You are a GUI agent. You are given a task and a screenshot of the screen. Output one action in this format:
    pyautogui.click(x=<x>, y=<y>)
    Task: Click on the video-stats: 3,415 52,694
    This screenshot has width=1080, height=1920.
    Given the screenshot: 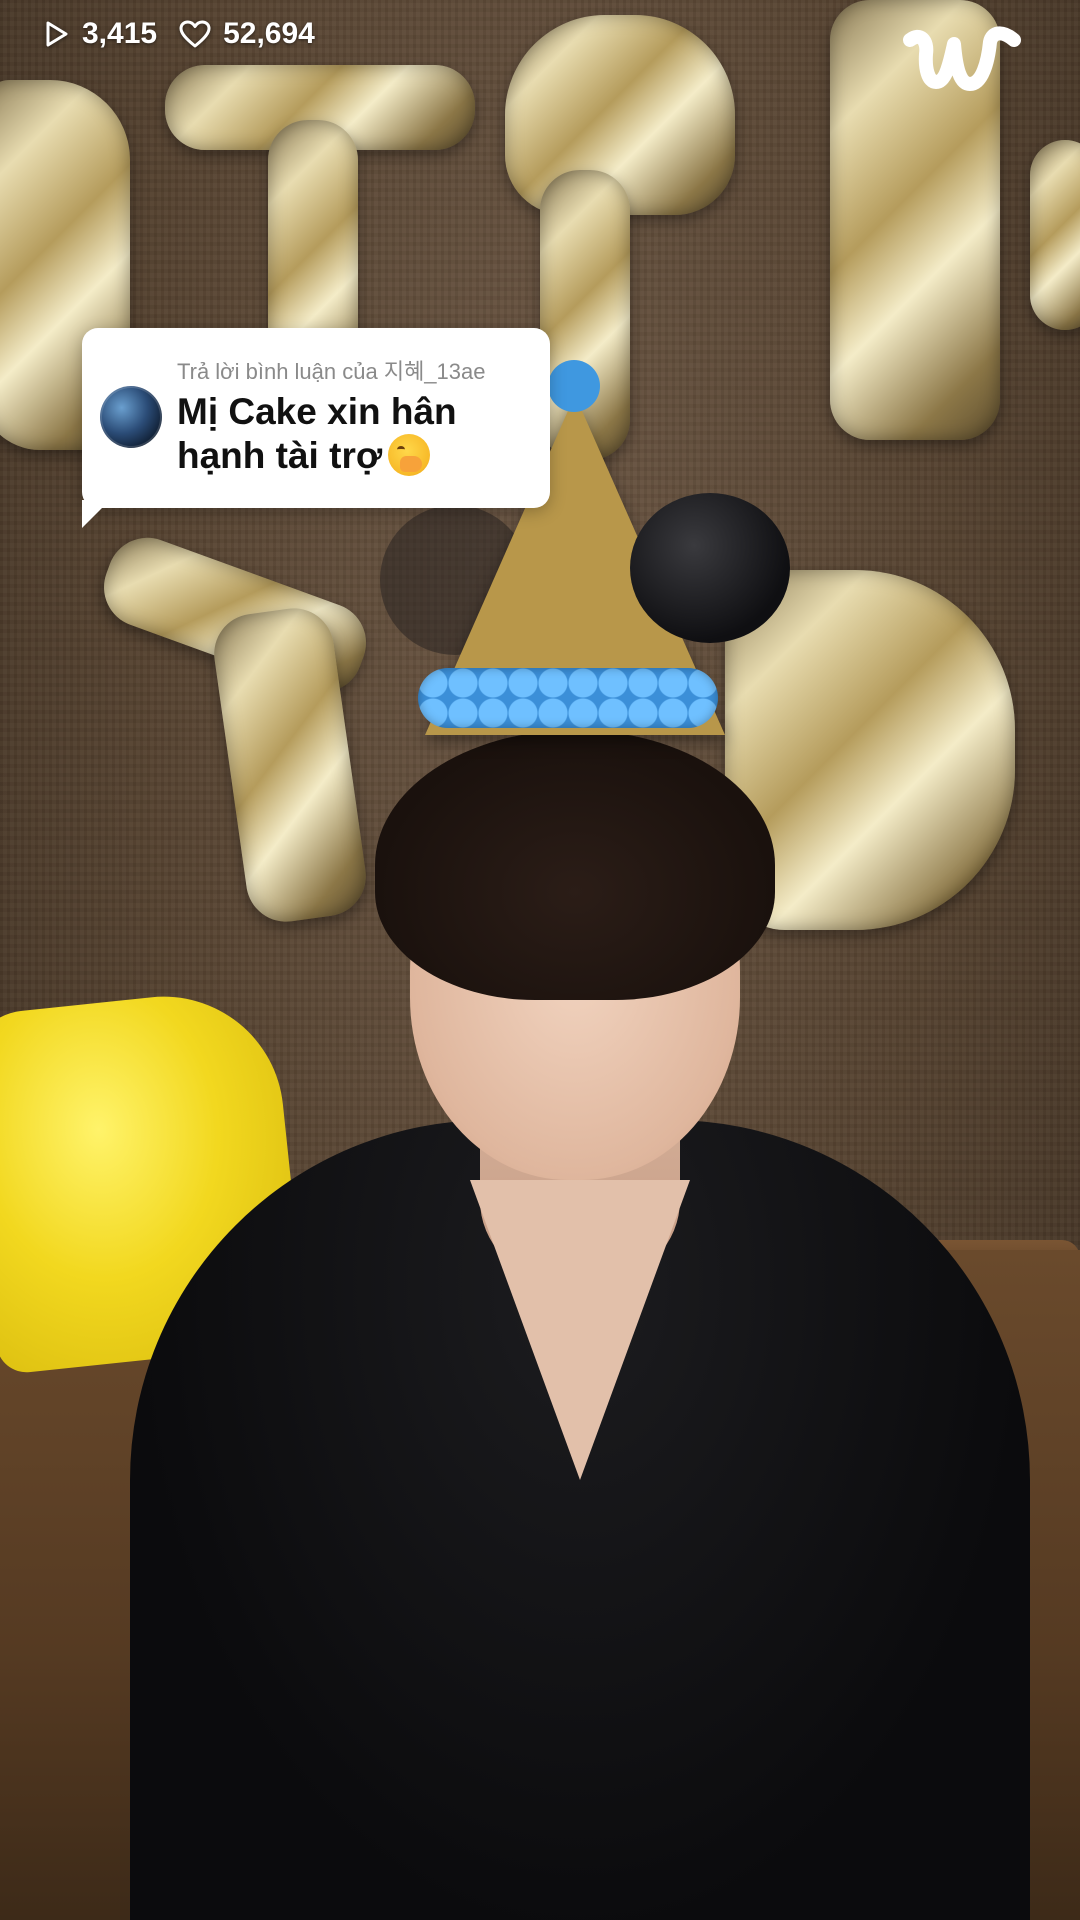 What is the action you would take?
    pyautogui.click(x=179, y=34)
    